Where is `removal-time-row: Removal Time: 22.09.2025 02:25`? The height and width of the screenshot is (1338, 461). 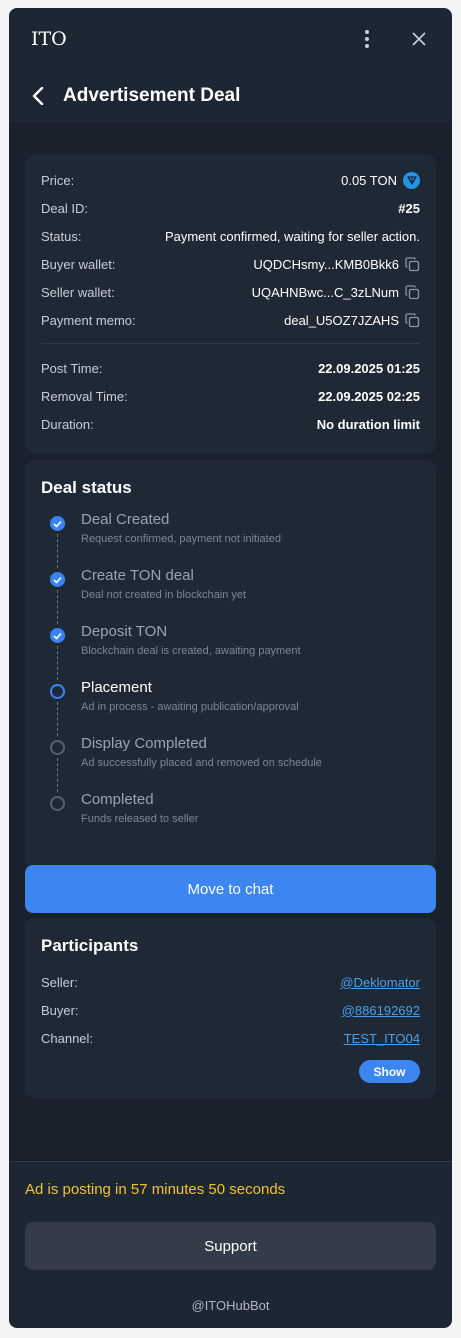 removal-time-row: Removal Time: 22.09.2025 02:25 is located at coordinates (230, 396).